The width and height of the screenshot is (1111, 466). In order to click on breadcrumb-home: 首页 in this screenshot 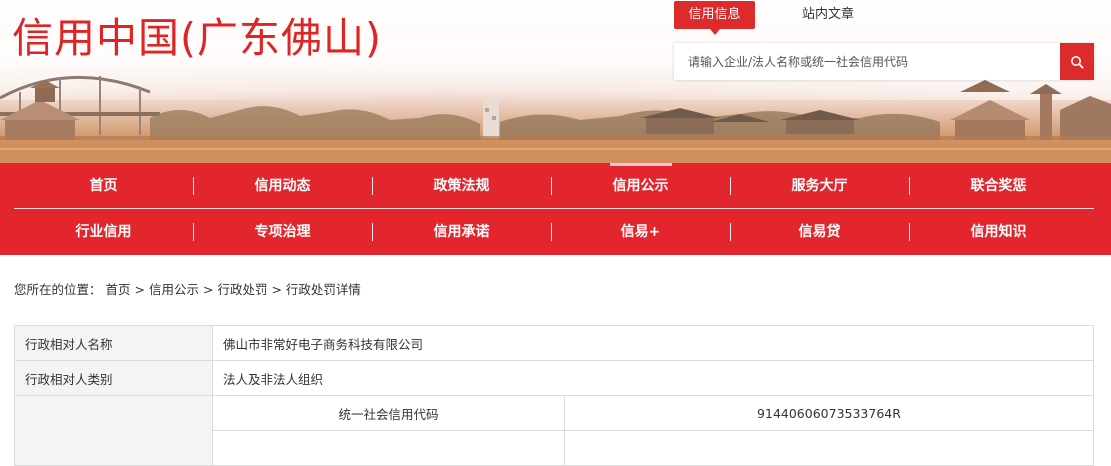, I will do `click(118, 289)`.